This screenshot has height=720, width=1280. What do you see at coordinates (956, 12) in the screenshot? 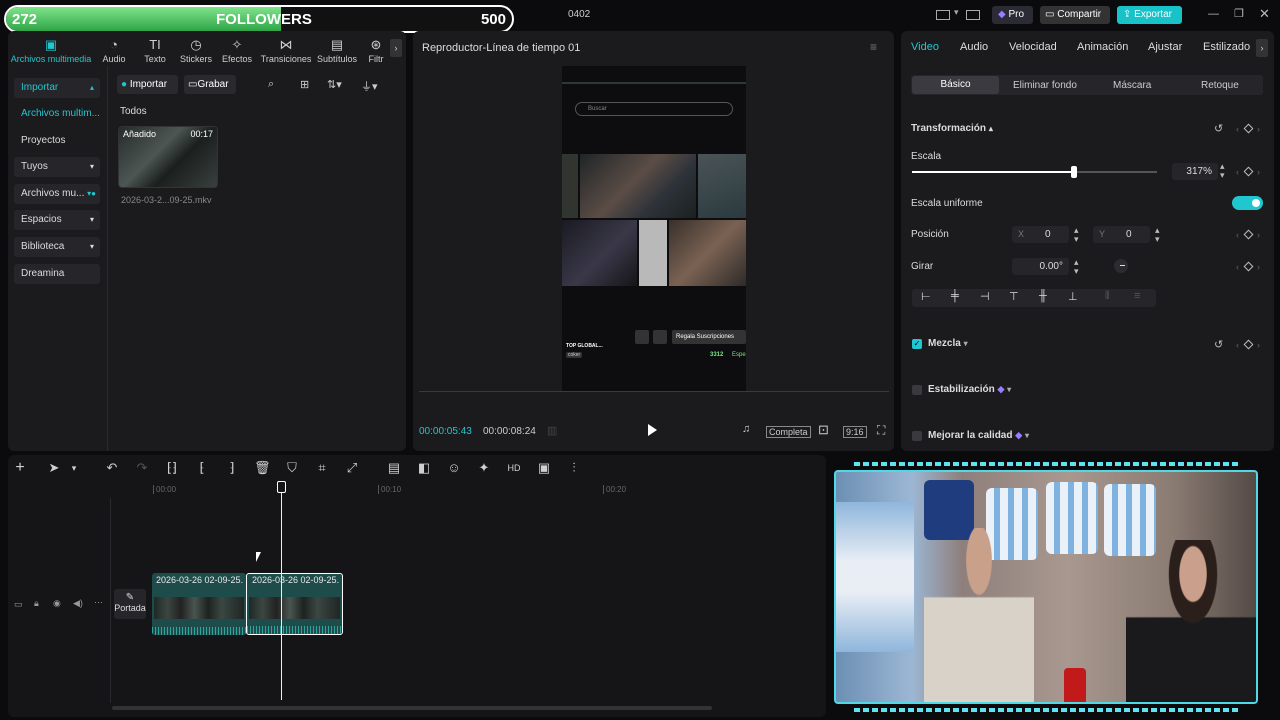
I see `chevron-down-icon: ▾` at bounding box center [956, 12].